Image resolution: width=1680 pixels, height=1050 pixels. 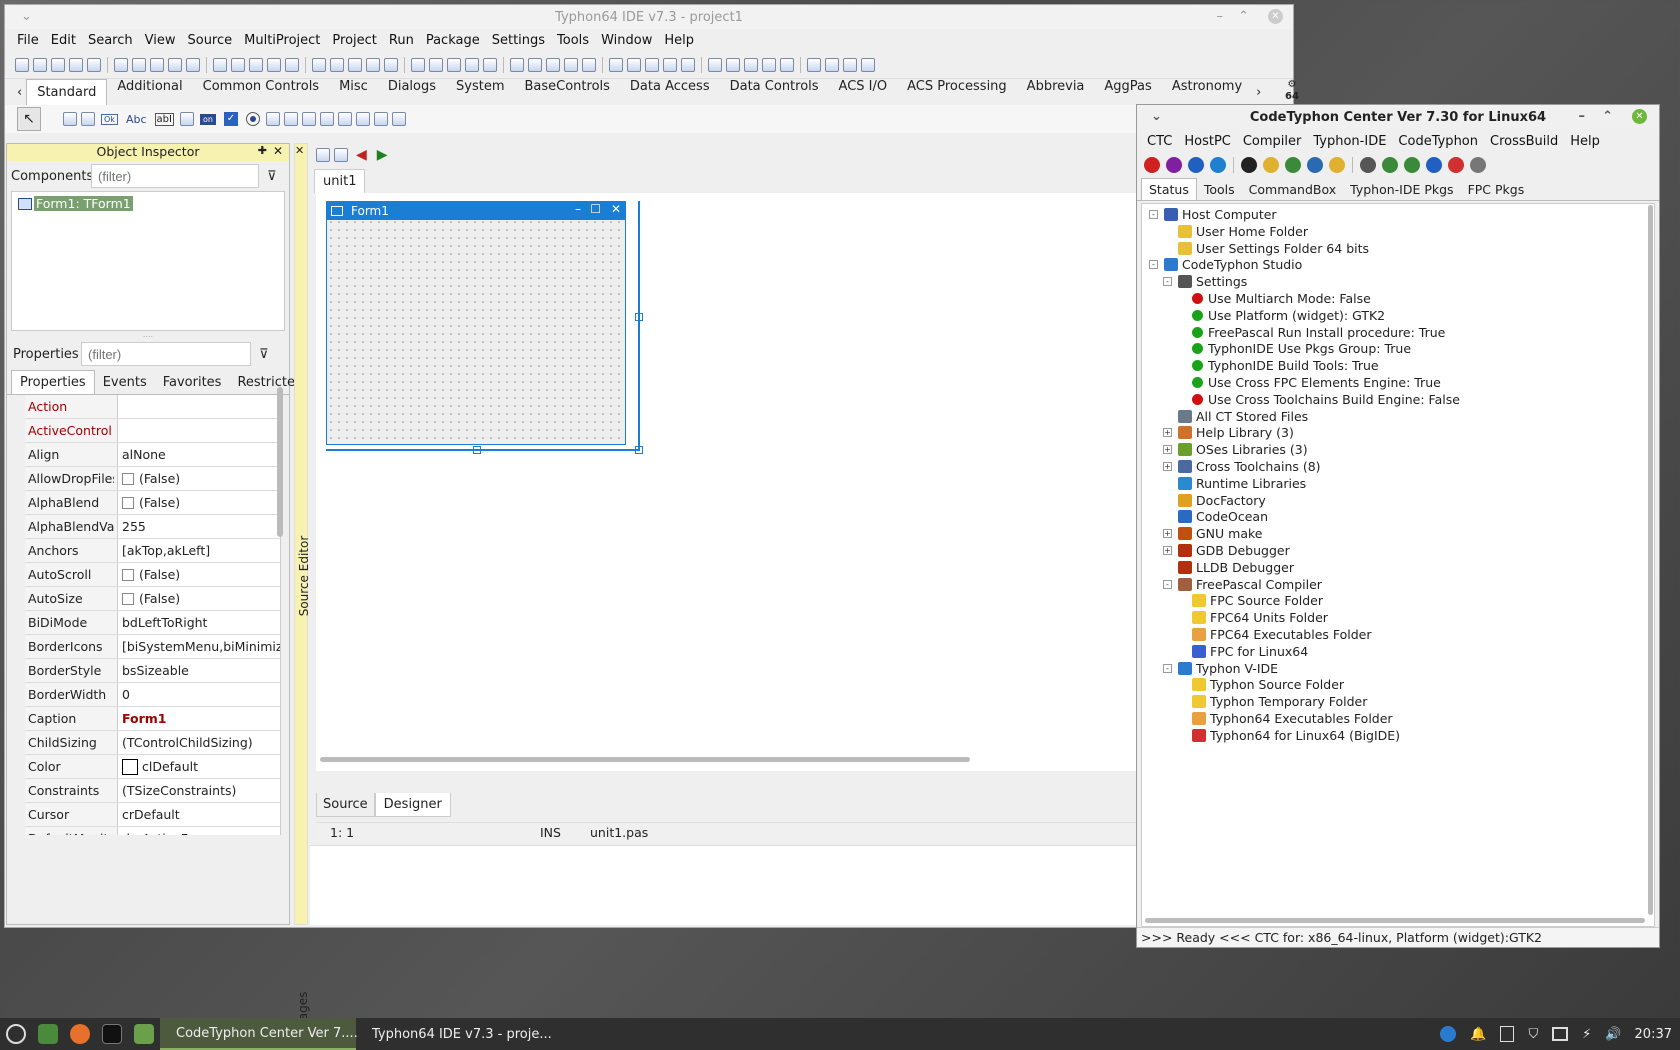 I want to click on property-row-defaultmonitor: DefaultMonitor dmActiveForm, so click(x=152, y=831).